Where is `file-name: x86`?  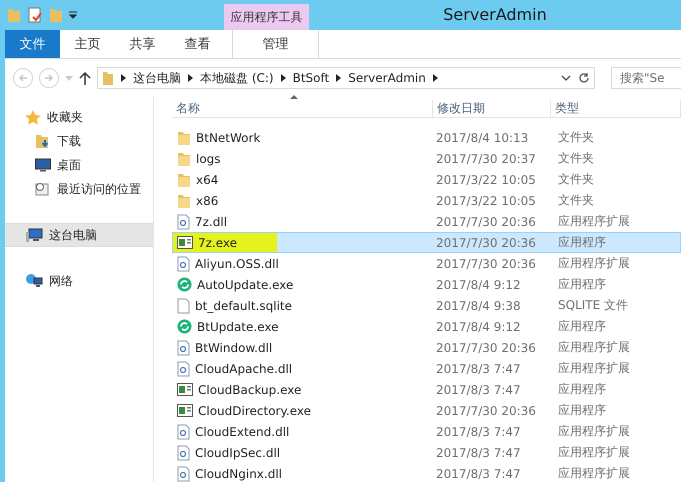 file-name: x86 is located at coordinates (207, 201).